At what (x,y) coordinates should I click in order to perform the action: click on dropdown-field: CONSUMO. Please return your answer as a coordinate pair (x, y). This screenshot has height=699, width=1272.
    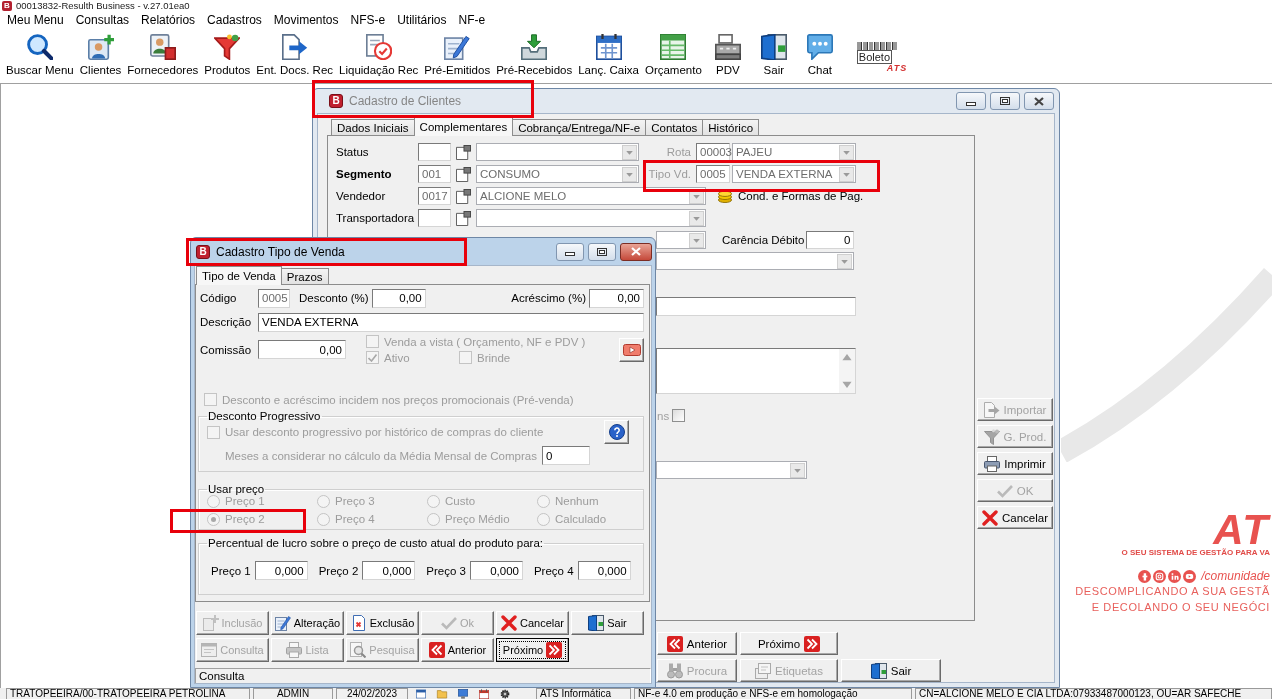
    Looking at the image, I should click on (557, 174).